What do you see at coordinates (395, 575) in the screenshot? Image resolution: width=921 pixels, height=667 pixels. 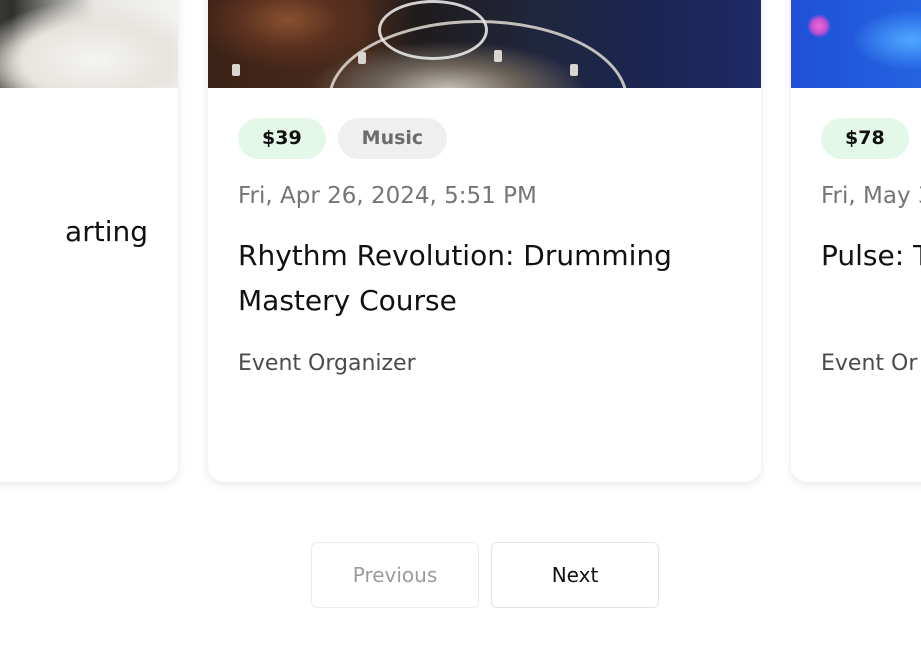 I see `previous-button: Previous` at bounding box center [395, 575].